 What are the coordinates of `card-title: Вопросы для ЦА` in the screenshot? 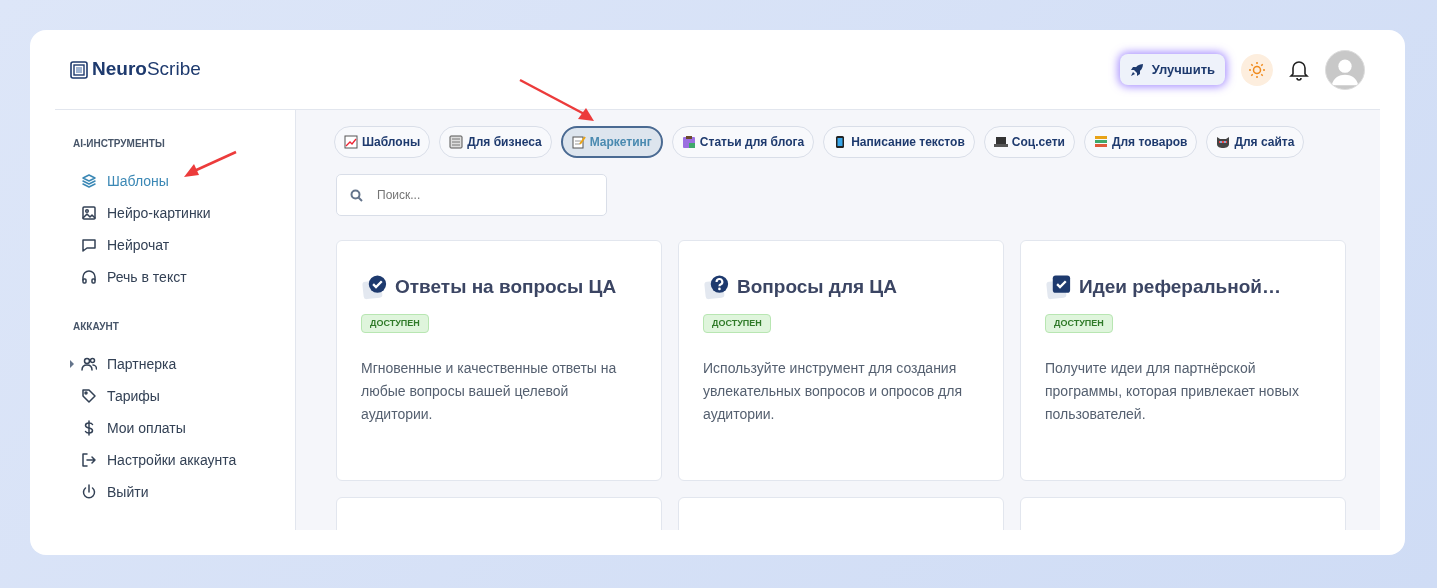 It's located at (817, 287).